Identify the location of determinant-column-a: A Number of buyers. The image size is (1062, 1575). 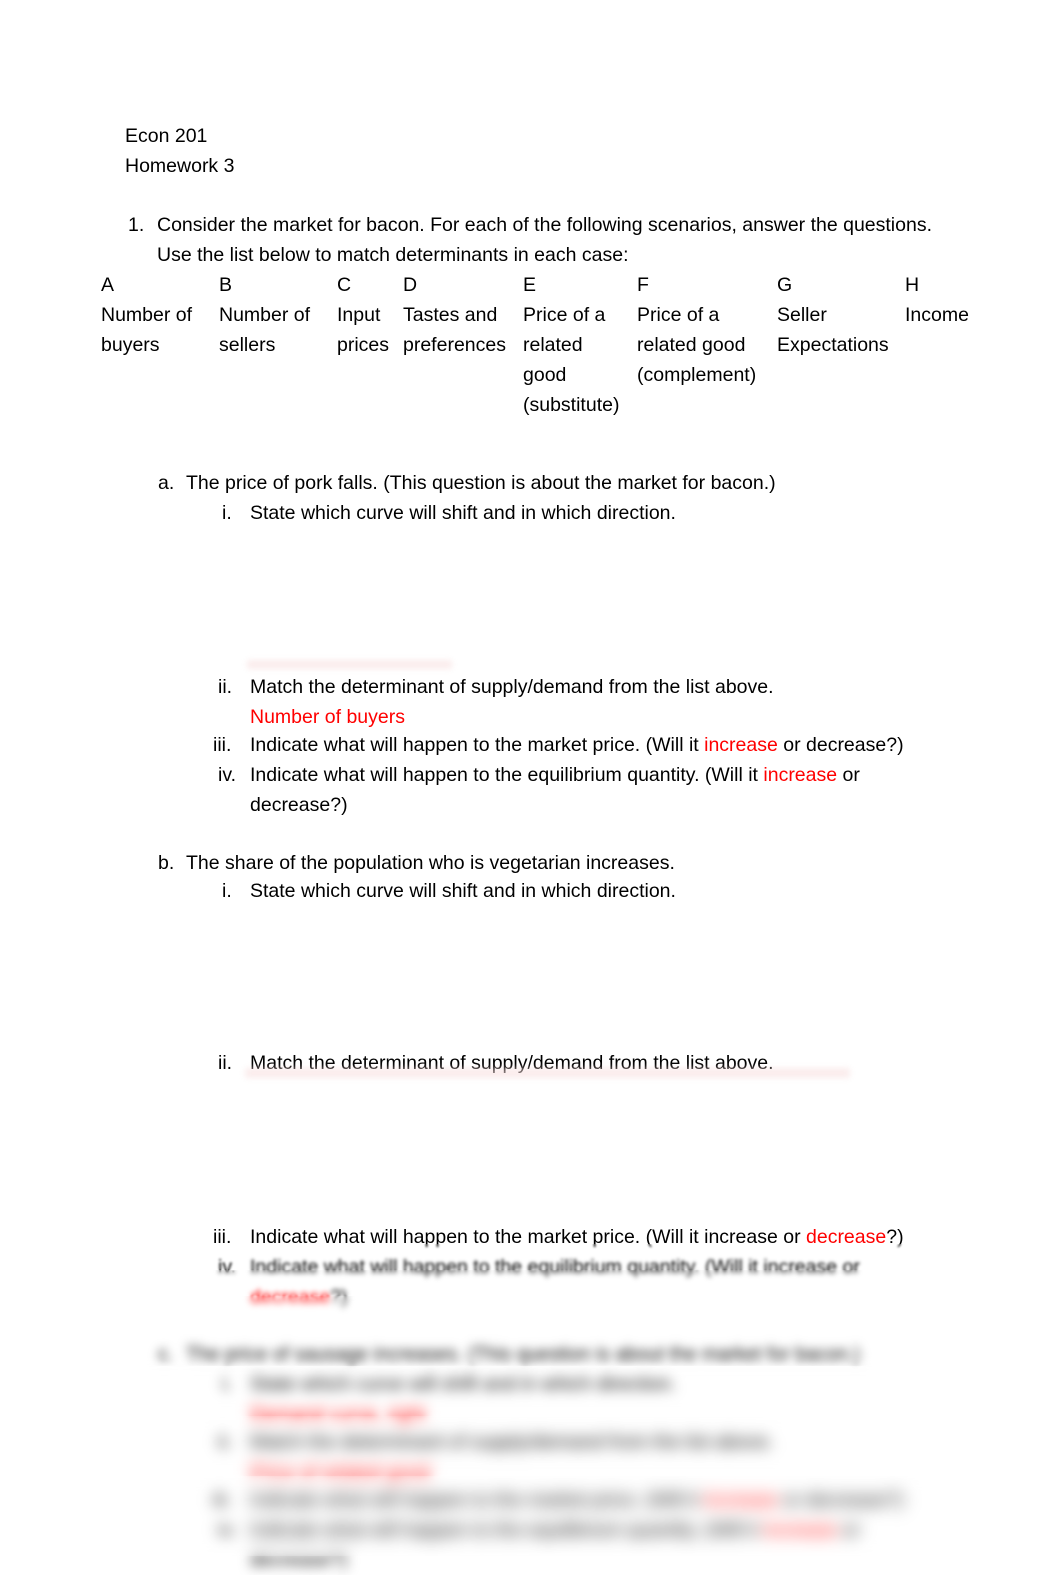
(156, 315).